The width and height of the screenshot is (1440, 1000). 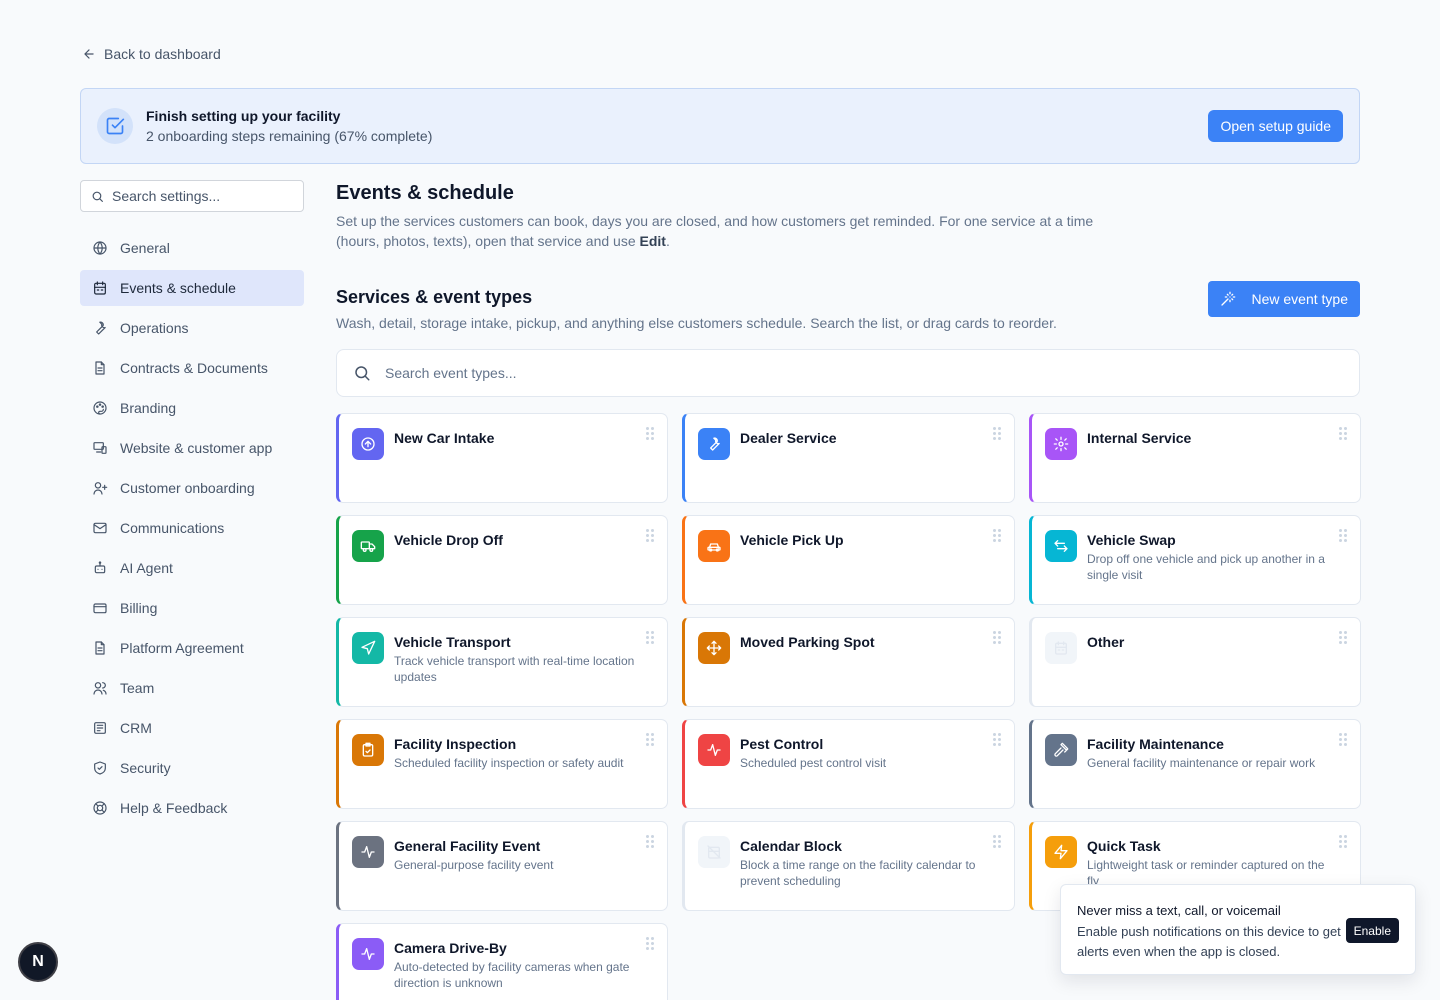 I want to click on new-event-type-button: New event type, so click(x=1283, y=299).